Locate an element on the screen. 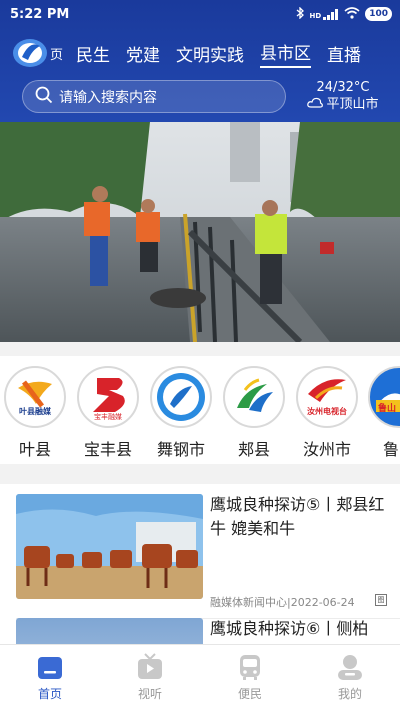 The image size is (400, 711). bottom-nav: 首页 视听 便民 我的 is located at coordinates (200, 677).